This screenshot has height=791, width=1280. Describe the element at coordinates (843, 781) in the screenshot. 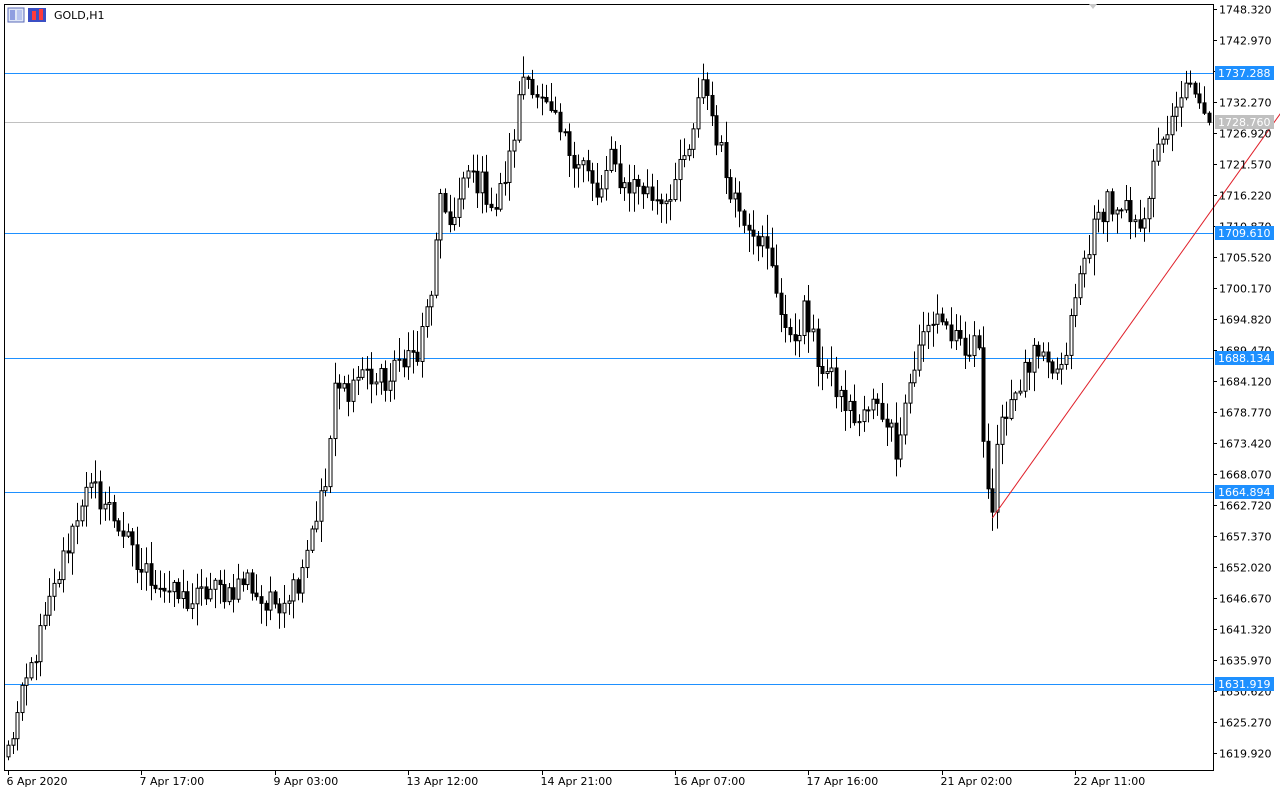

I see `time-tick-label: 17 Apr 16:00` at that location.